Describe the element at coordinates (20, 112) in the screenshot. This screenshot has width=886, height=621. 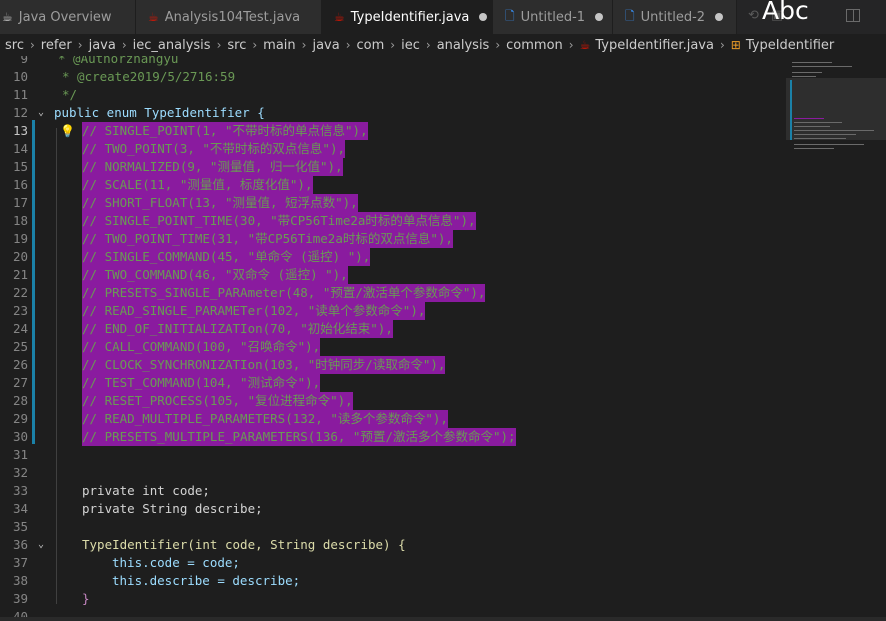
I see `line-number: 12` at that location.